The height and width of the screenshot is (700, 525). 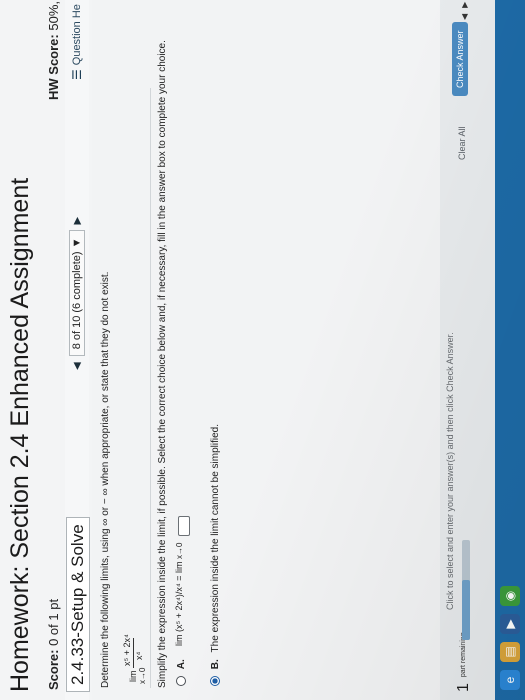 What do you see at coordinates (77, 221) in the screenshot?
I see `next-question-button: ▶` at bounding box center [77, 221].